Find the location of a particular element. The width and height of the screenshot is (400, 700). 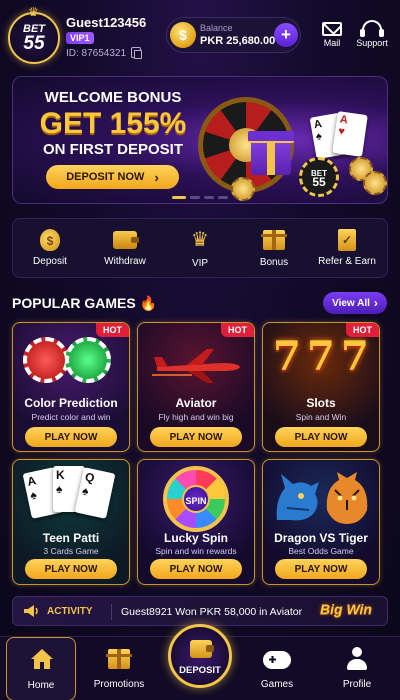

game-subtitle: Predict color and win is located at coordinates (71, 417).